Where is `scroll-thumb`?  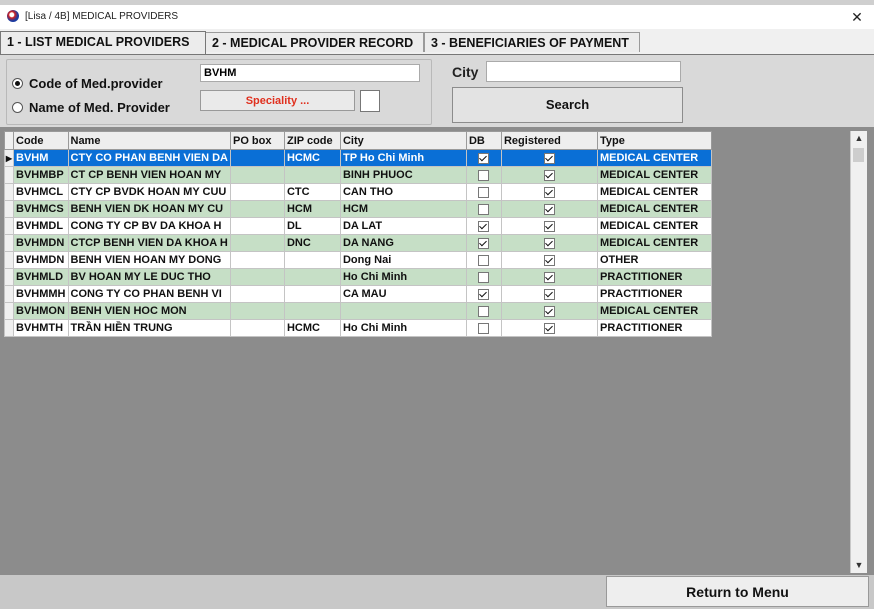 scroll-thumb is located at coordinates (858, 155).